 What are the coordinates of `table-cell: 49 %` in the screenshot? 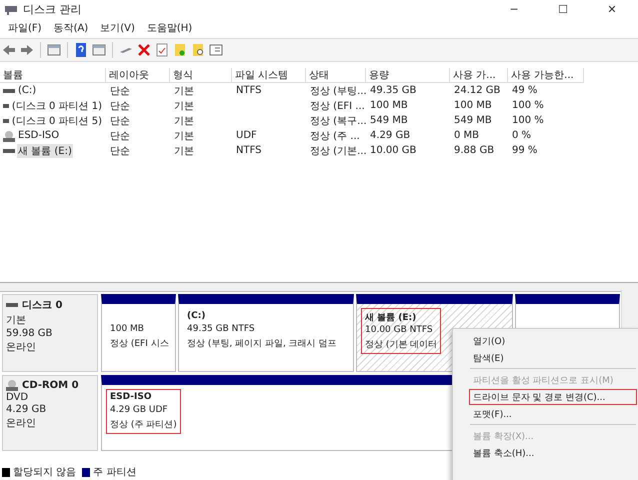 It's located at (524, 90).